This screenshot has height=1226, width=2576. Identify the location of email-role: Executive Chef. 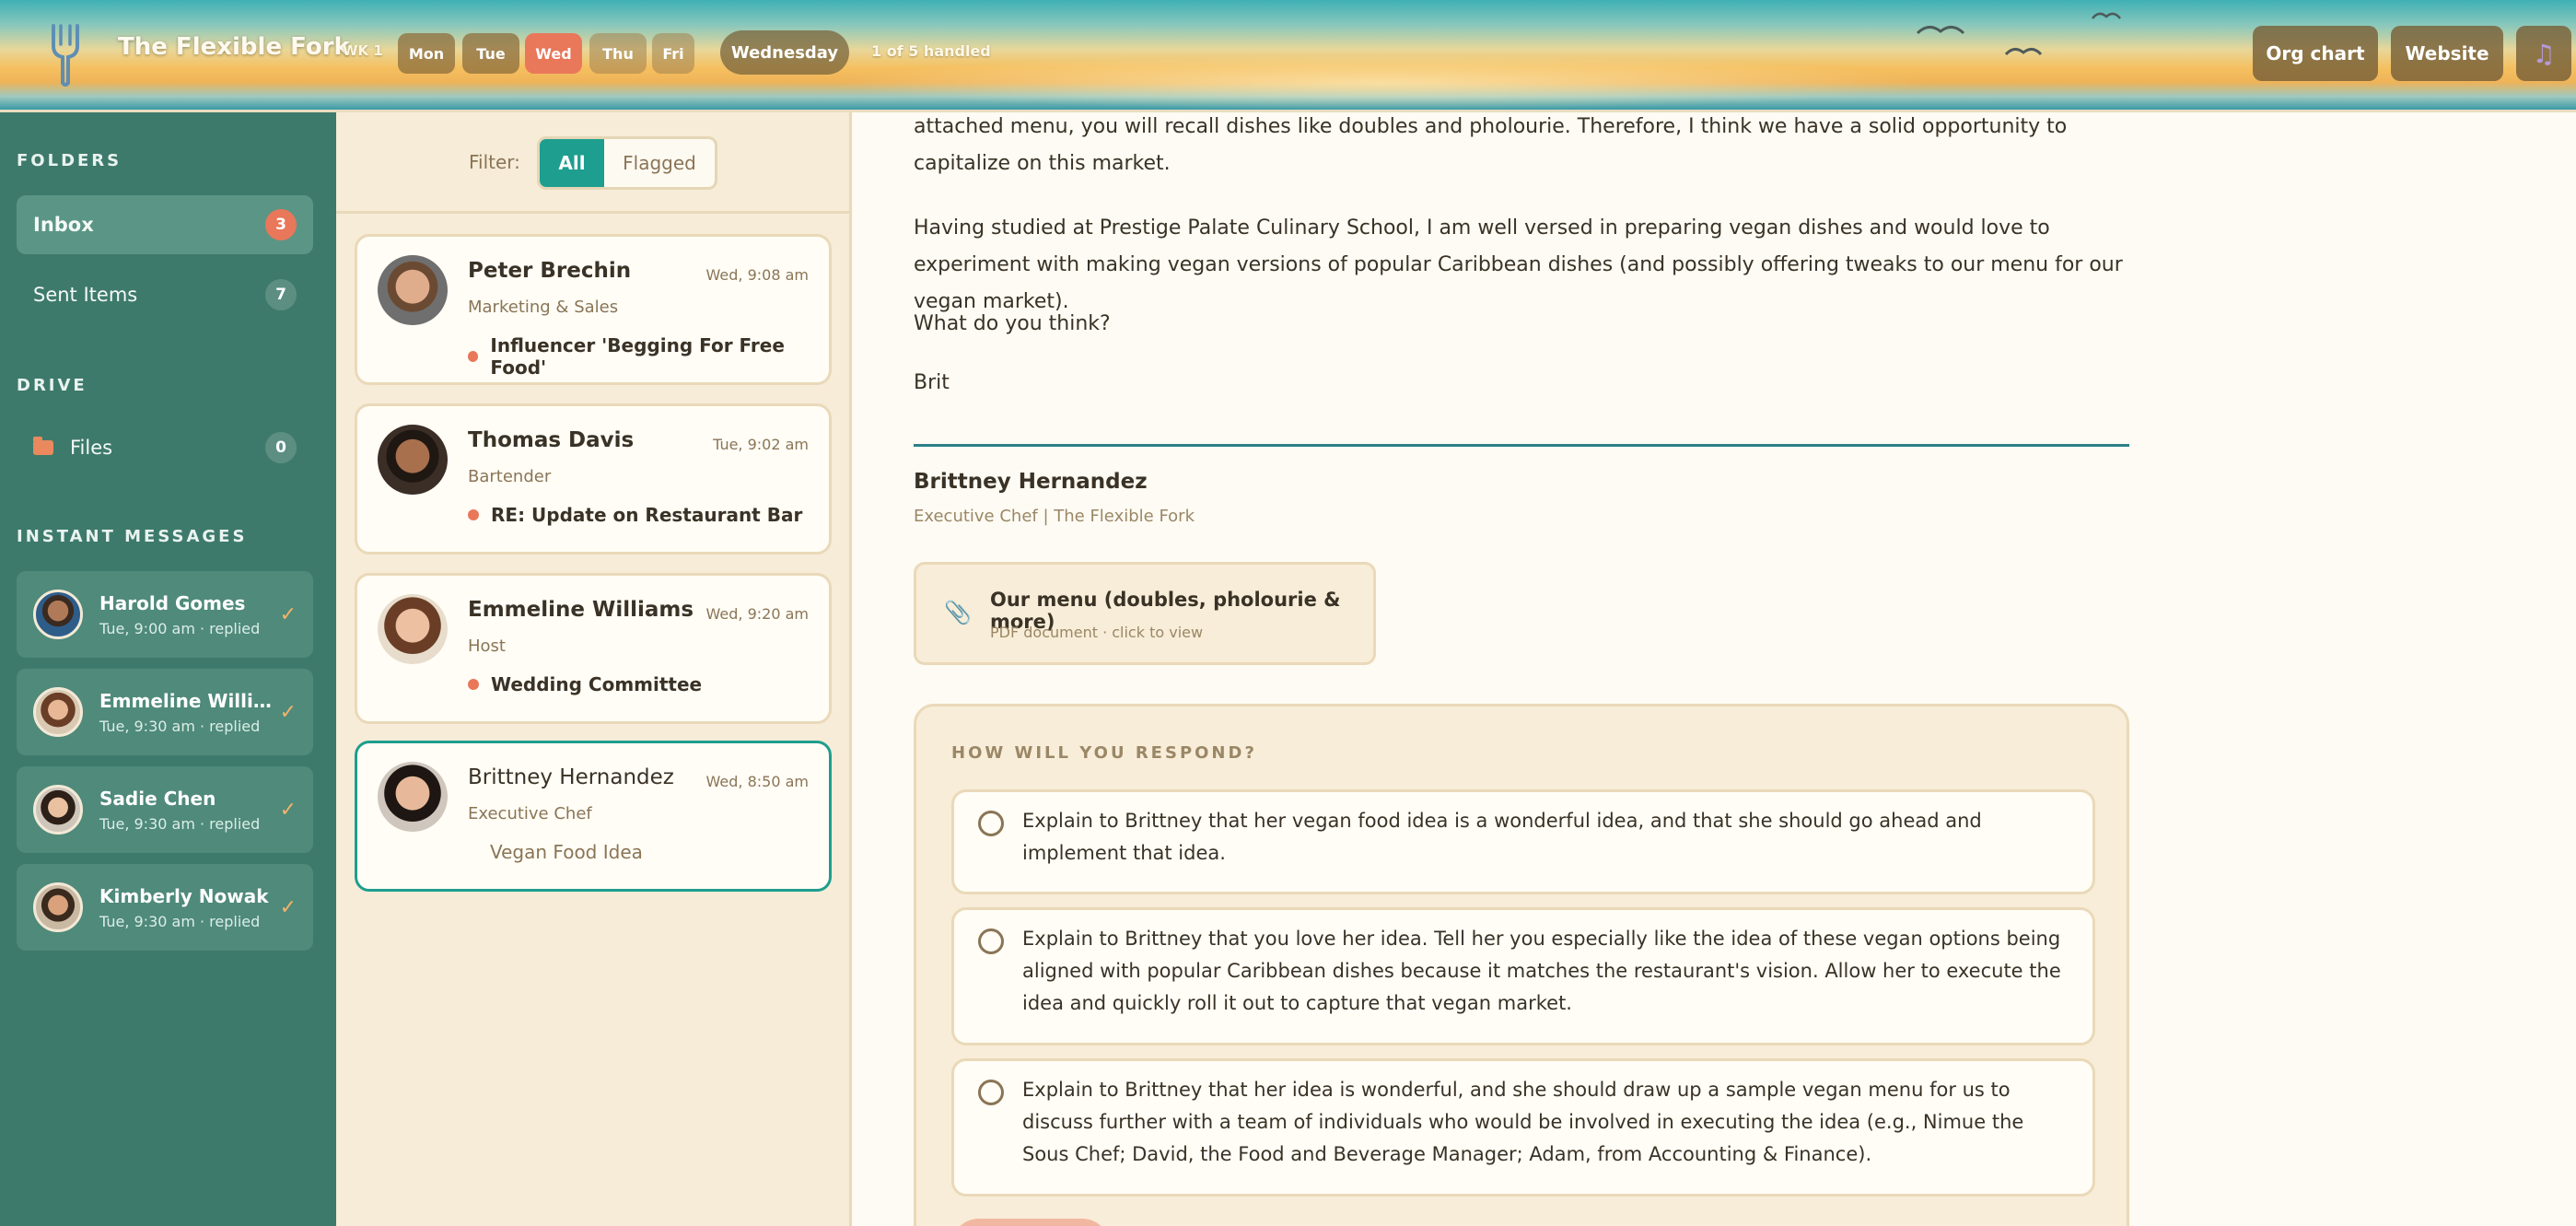
(530, 813).